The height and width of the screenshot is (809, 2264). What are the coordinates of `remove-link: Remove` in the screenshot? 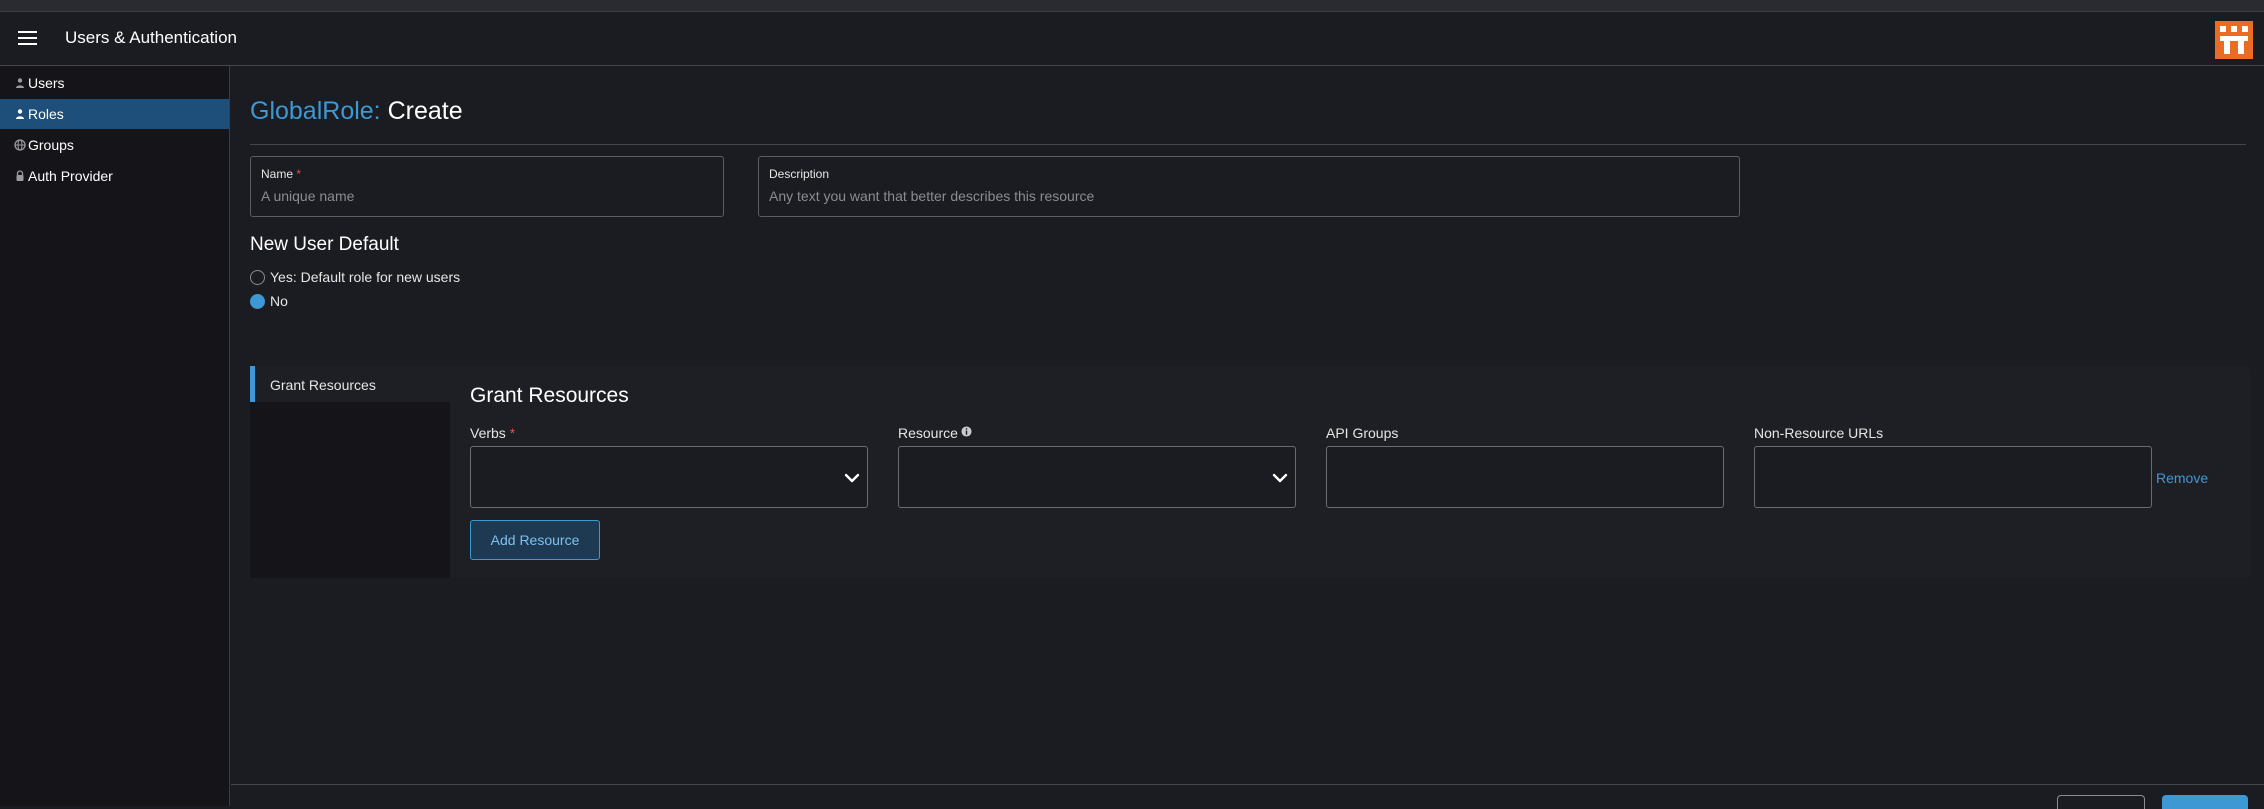 It's located at (2182, 478).